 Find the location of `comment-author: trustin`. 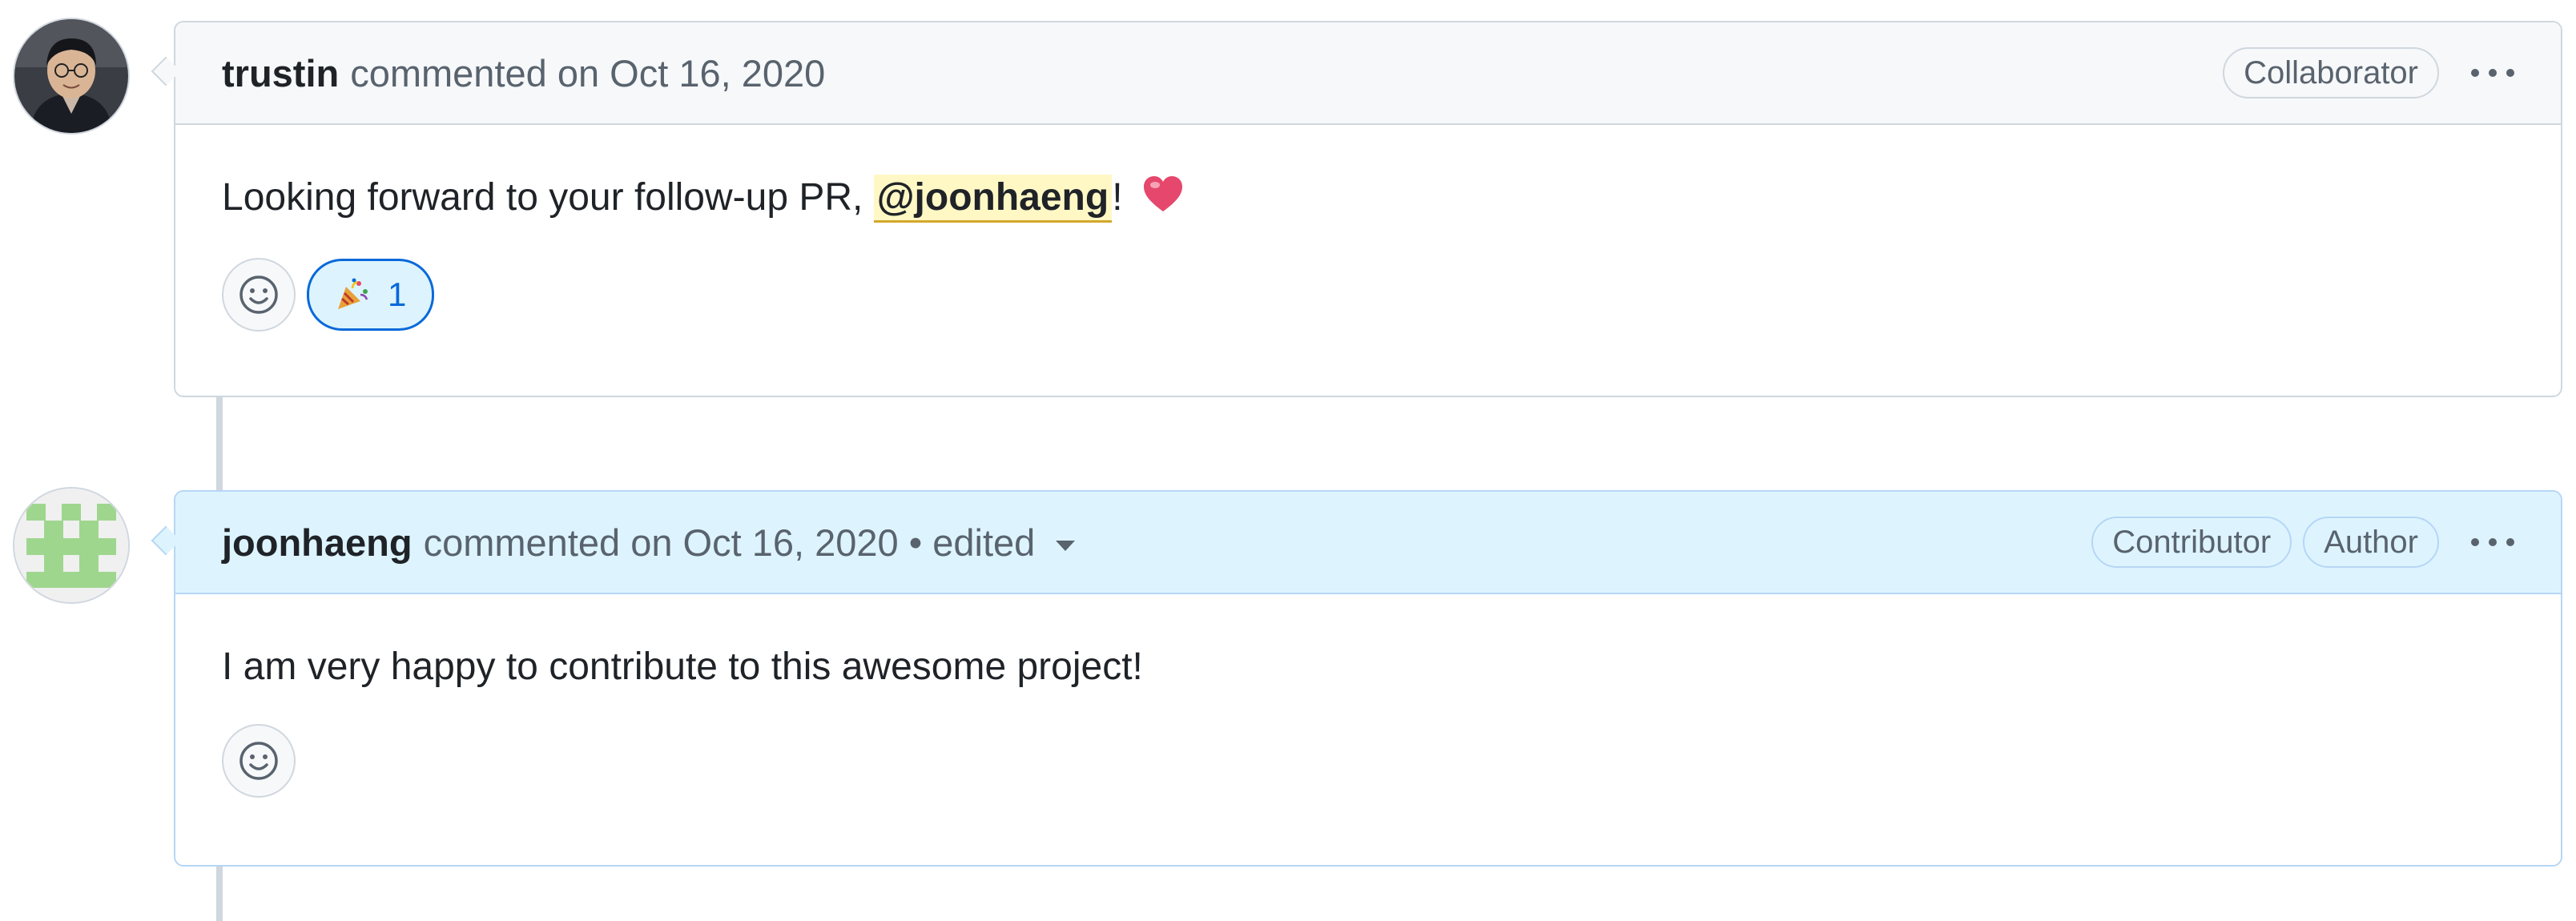

comment-author: trustin is located at coordinates (280, 73).